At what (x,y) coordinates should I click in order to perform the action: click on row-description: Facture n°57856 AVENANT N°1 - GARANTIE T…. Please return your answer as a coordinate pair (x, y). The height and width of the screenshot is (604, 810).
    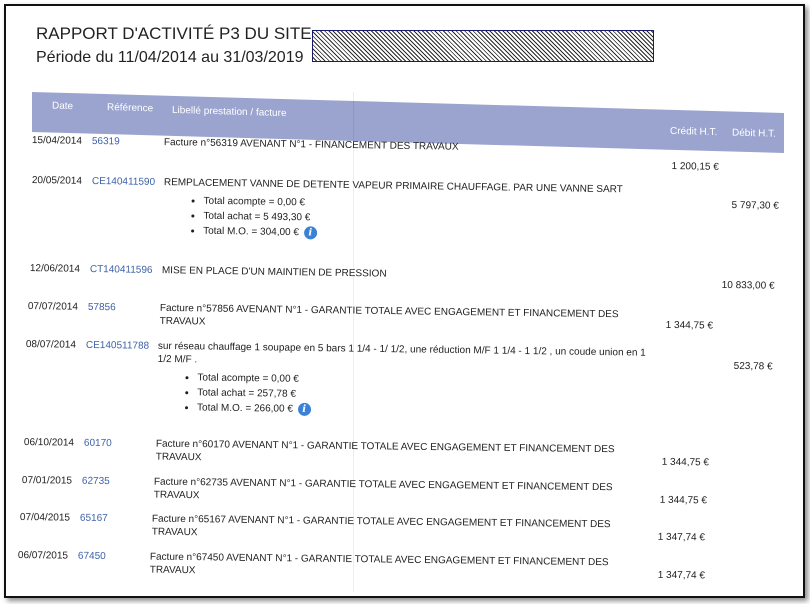
    Looking at the image, I should click on (389, 315).